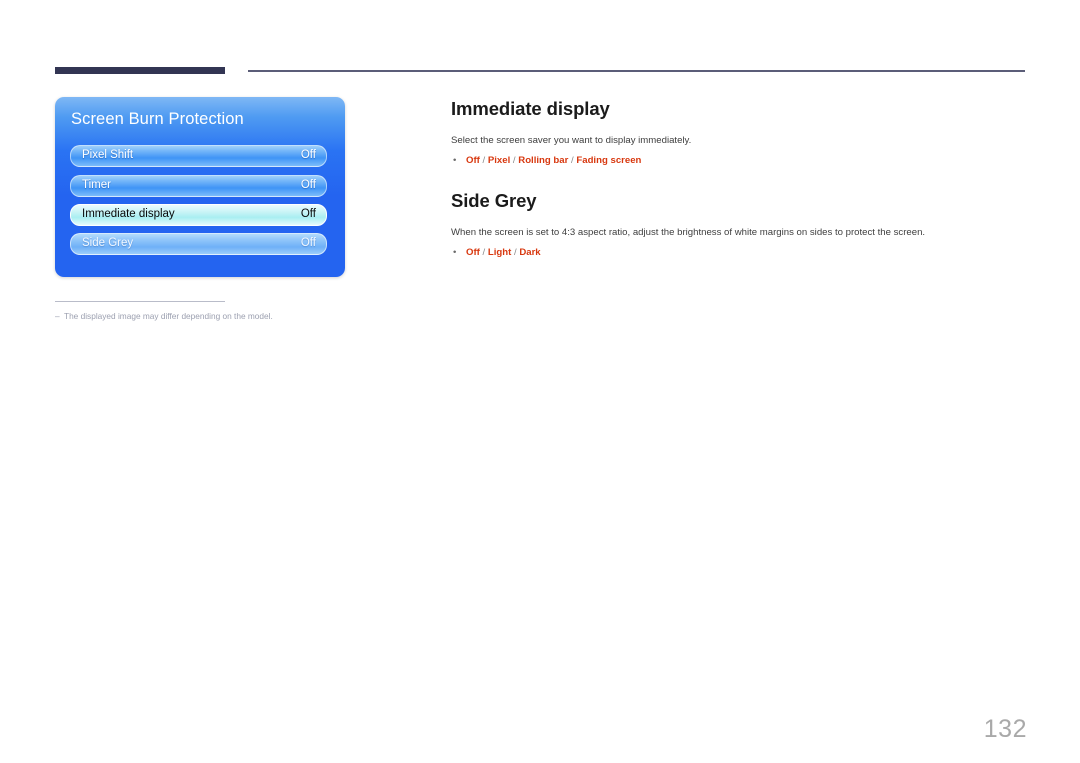 This screenshot has width=1080, height=763. What do you see at coordinates (543, 161) in the screenshot?
I see `option-value: Rolling bar` at bounding box center [543, 161].